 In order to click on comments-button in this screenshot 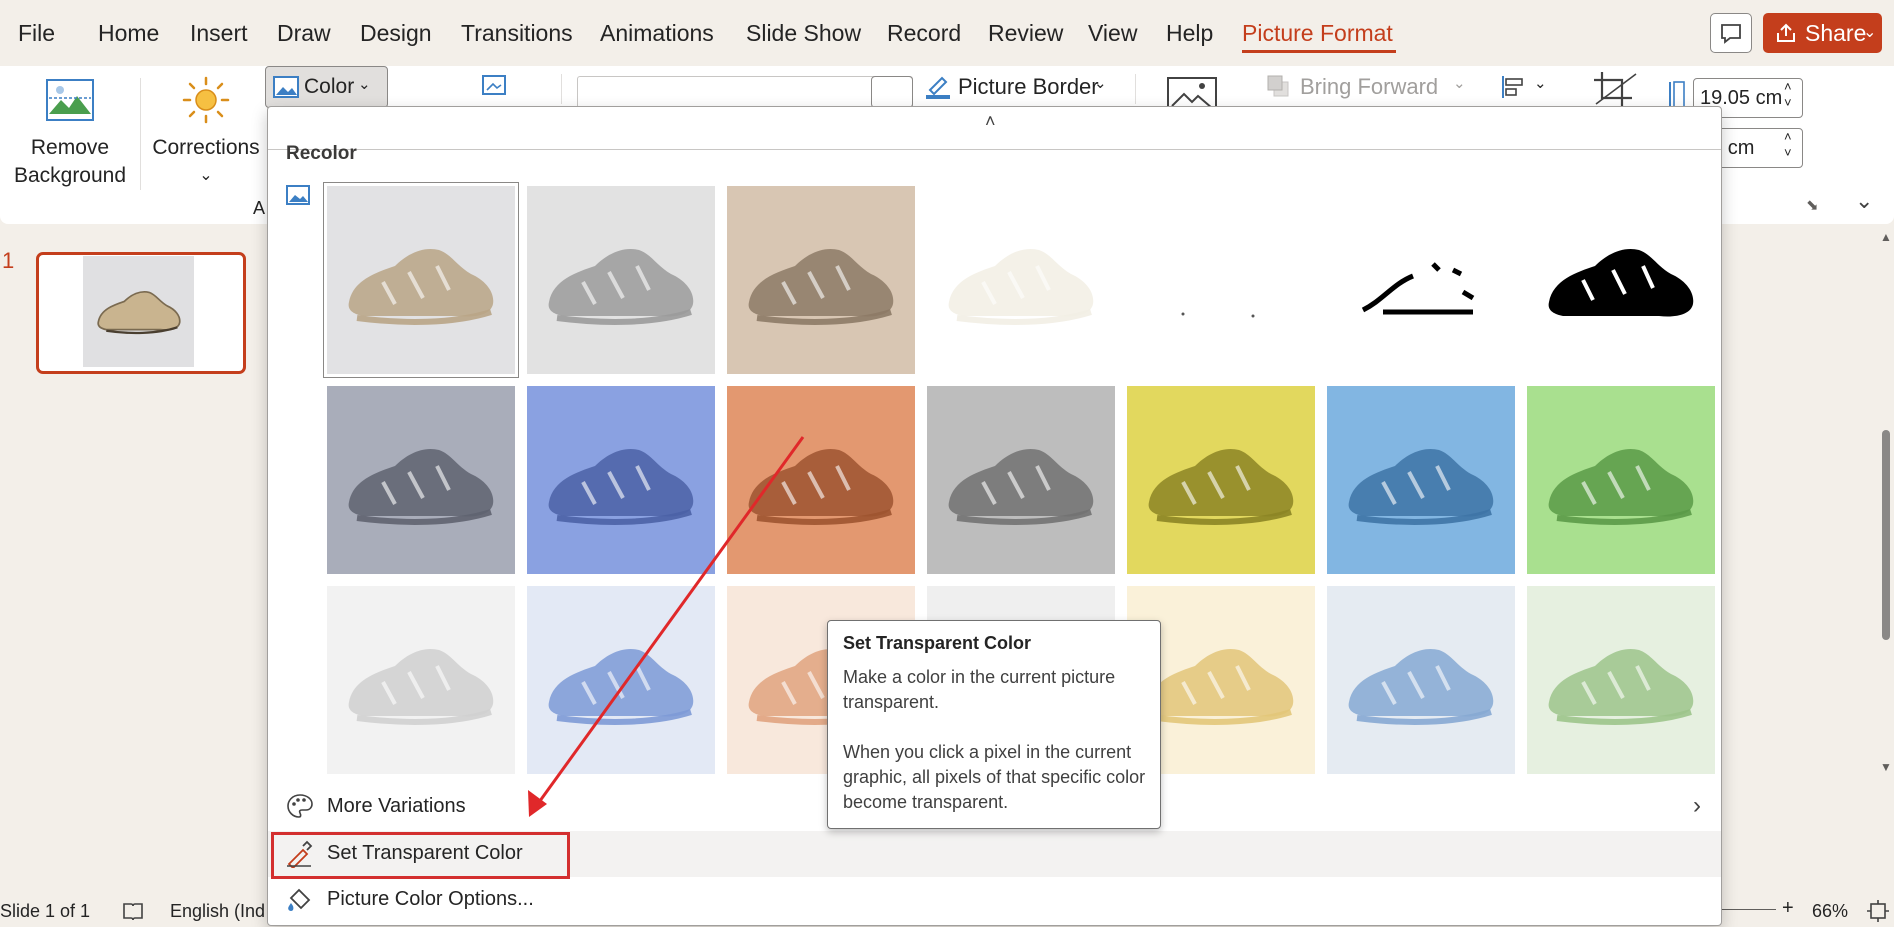, I will do `click(1731, 33)`.